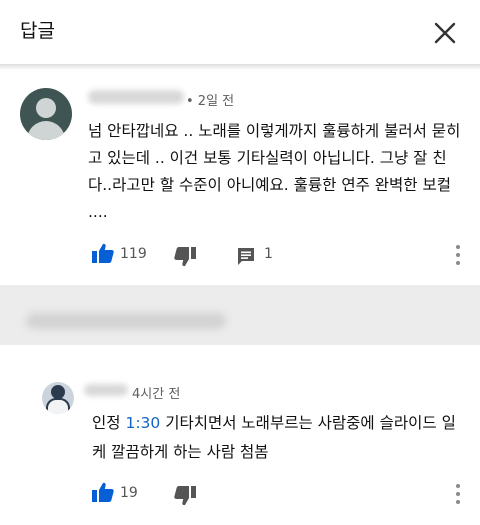 The image size is (480, 525). I want to click on comment-meta: • 2일 전, so click(210, 101).